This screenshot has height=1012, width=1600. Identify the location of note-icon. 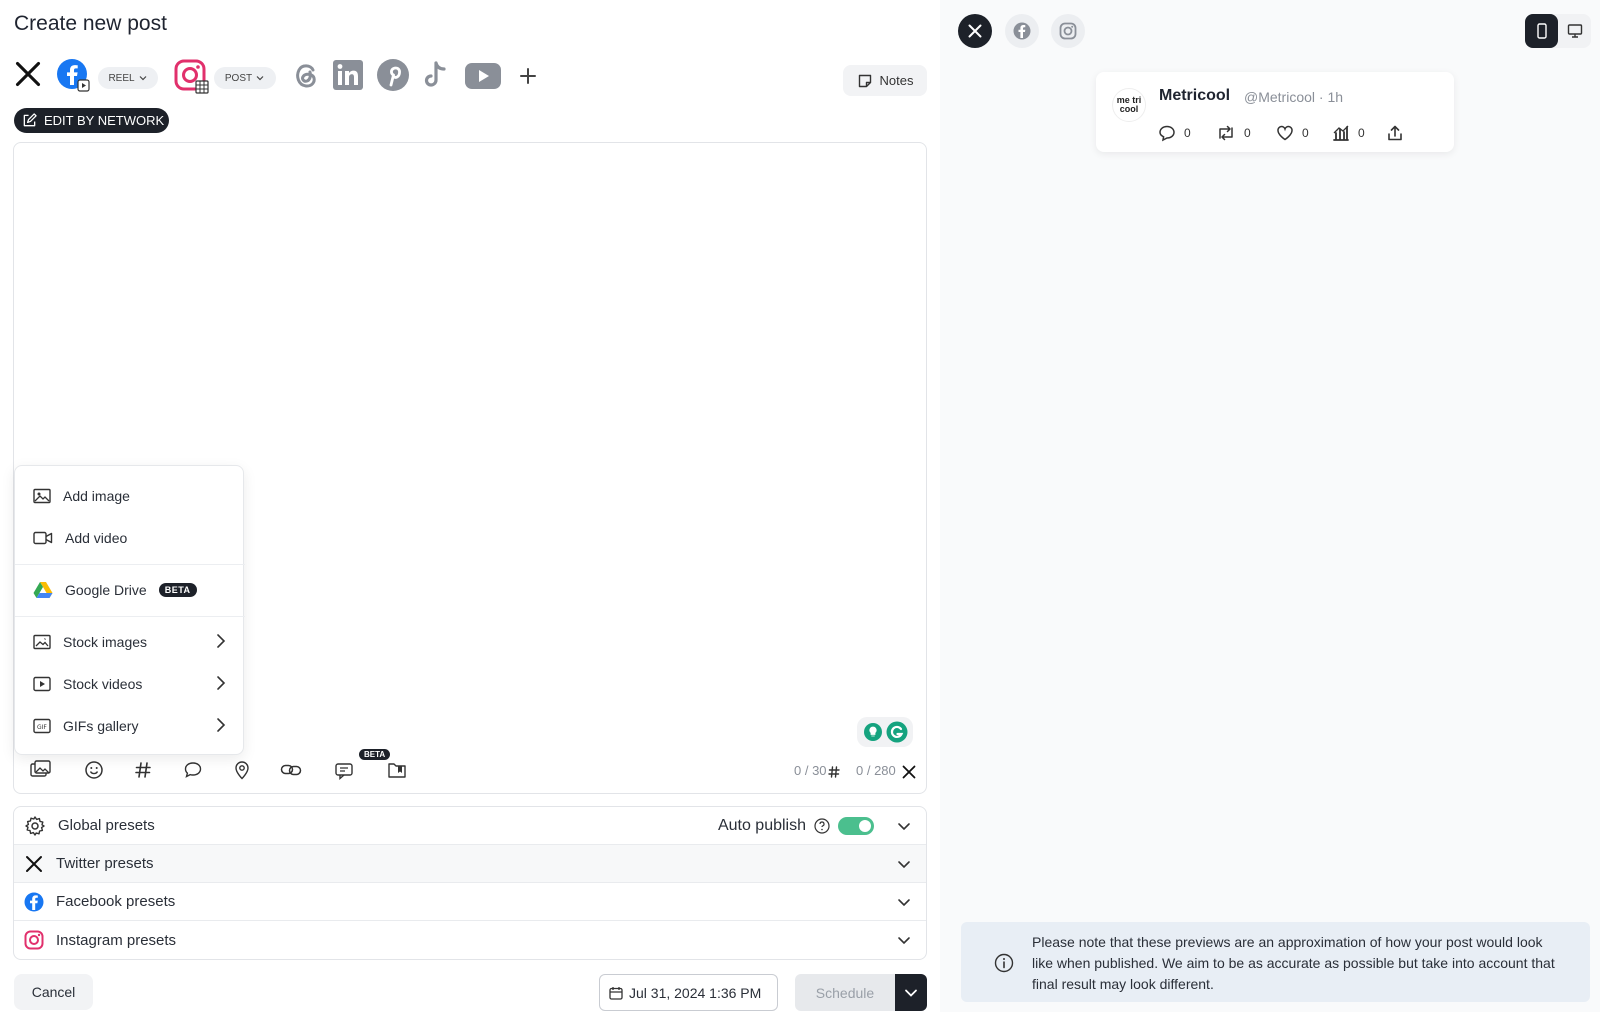
(864, 80).